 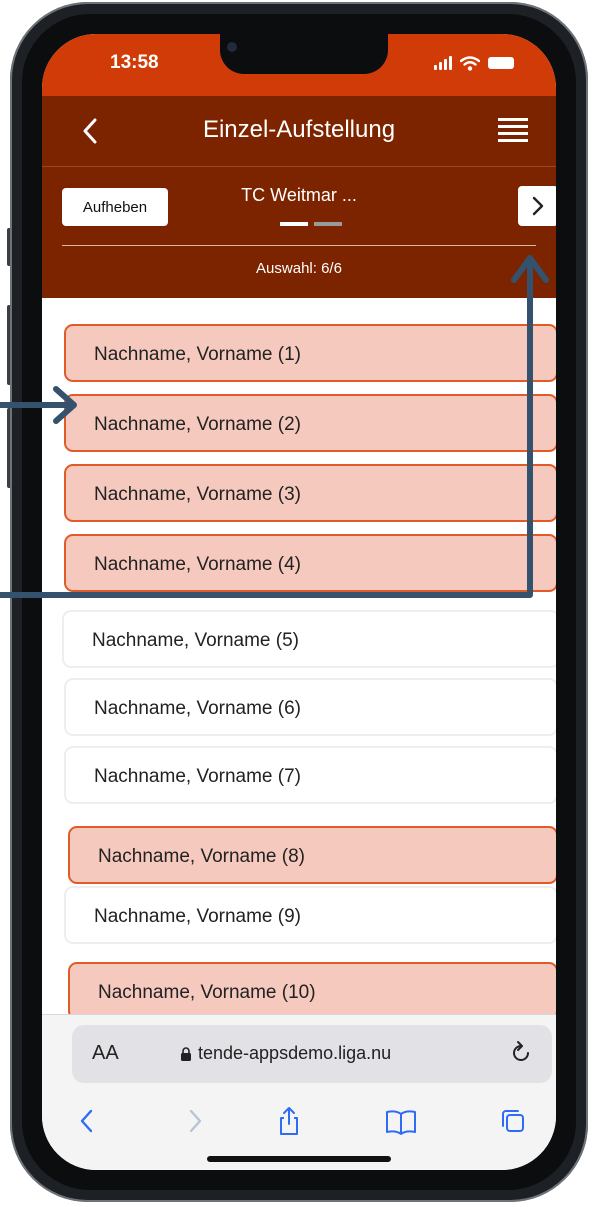 I want to click on bookmarks-icon, so click(x=401, y=1121).